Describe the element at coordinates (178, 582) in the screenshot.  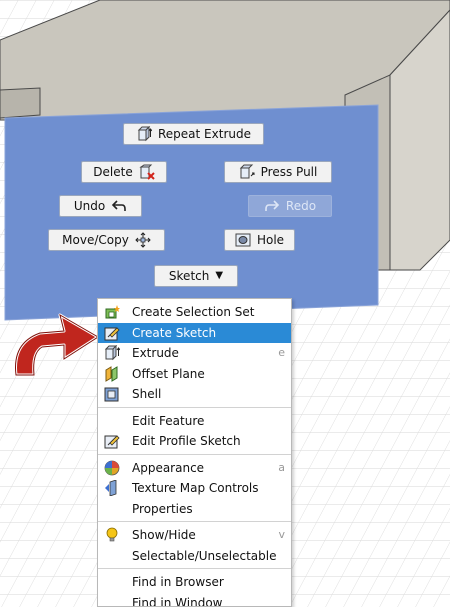
I see `menu-item-label: Find in Browser` at that location.